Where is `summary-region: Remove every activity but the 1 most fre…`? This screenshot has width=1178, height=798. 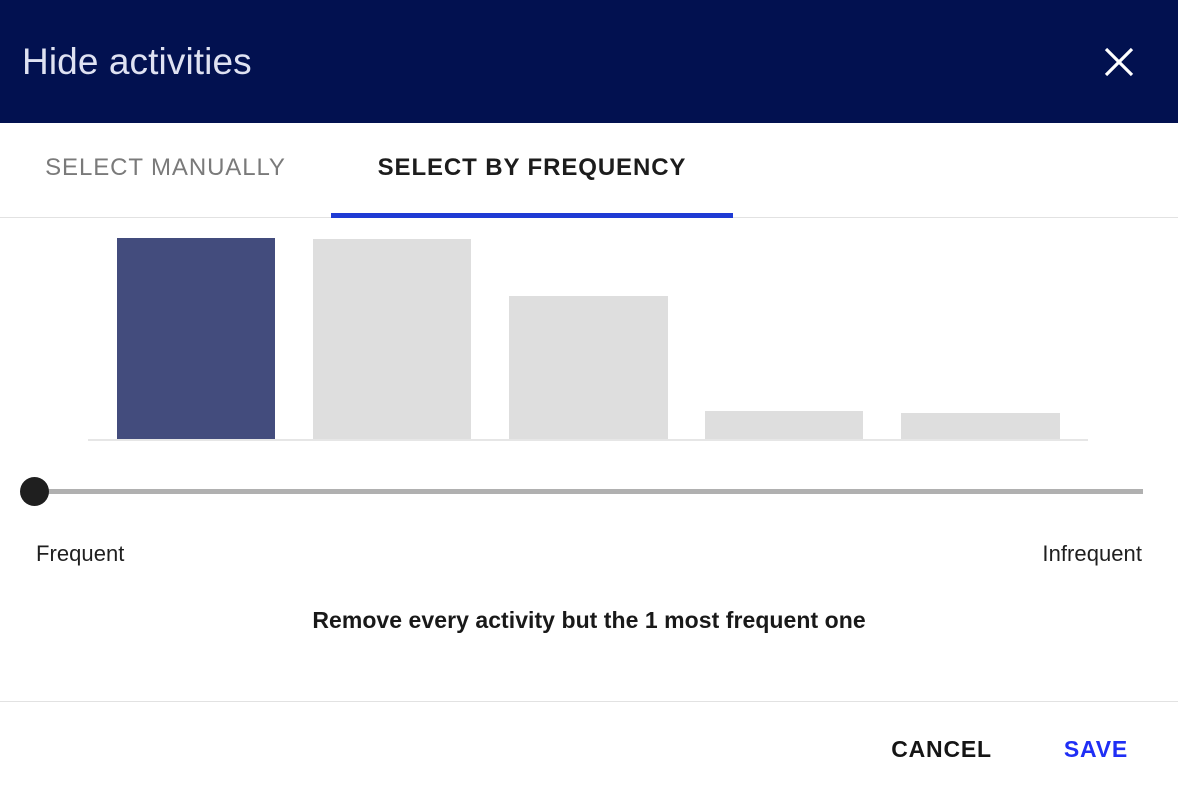 summary-region: Remove every activity but the 1 most fre… is located at coordinates (589, 643).